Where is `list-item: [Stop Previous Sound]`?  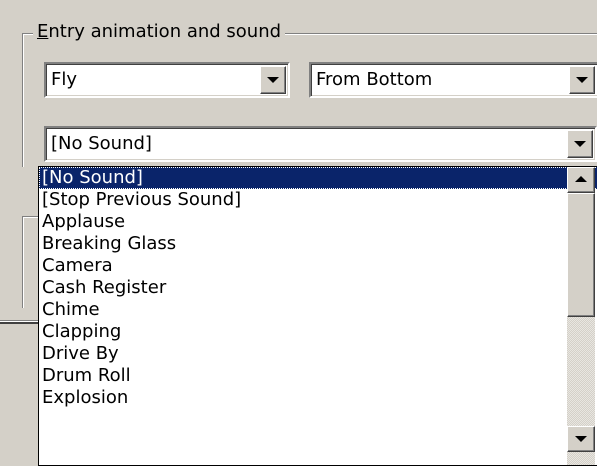 list-item: [Stop Previous Sound] is located at coordinates (318, 200).